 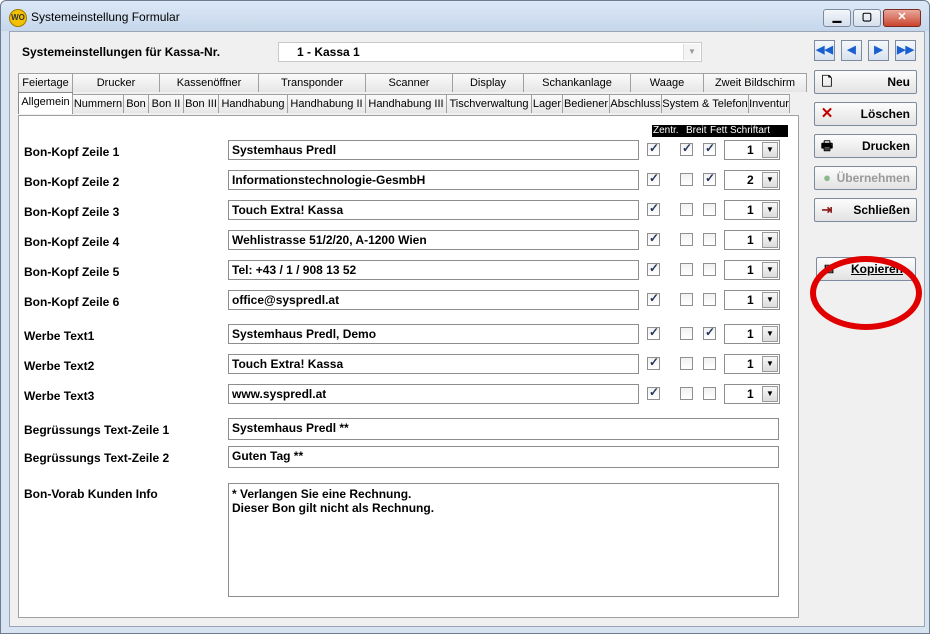 I want to click on first-record-icon: ◀◀, so click(x=824, y=50).